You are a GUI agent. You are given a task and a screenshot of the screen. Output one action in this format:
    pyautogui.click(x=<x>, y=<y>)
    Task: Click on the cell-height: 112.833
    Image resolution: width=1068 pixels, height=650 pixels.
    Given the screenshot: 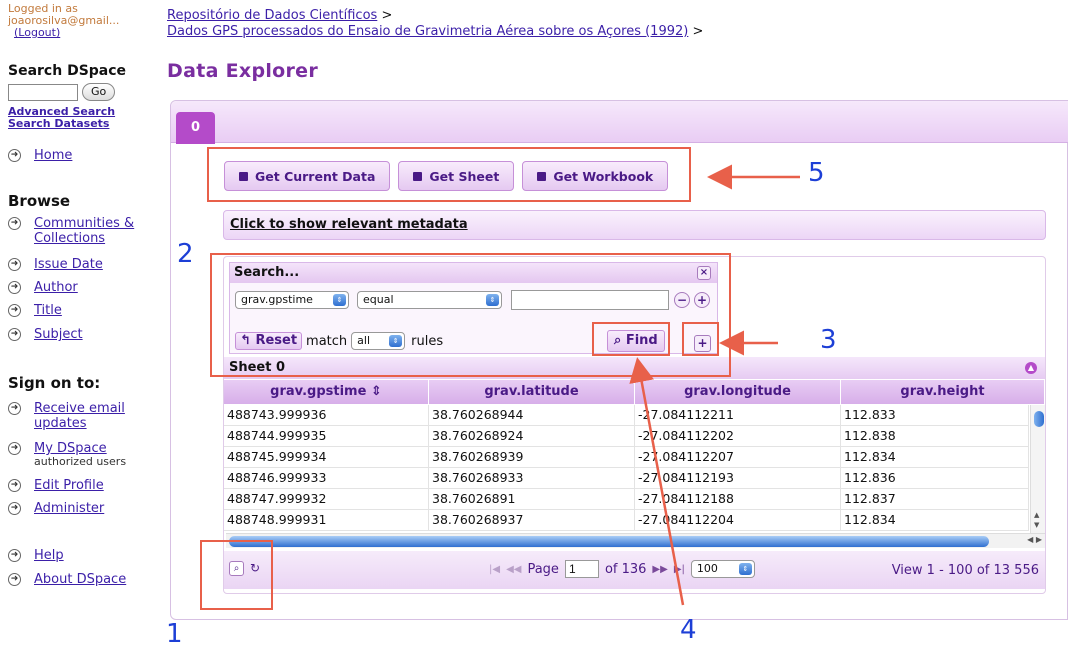 What is the action you would take?
    pyautogui.click(x=935, y=415)
    